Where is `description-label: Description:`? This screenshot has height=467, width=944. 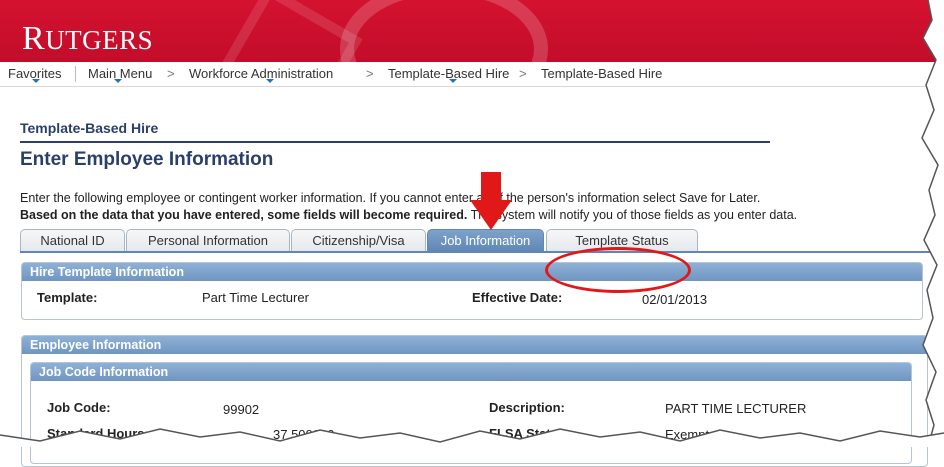
description-label: Description: is located at coordinates (527, 407).